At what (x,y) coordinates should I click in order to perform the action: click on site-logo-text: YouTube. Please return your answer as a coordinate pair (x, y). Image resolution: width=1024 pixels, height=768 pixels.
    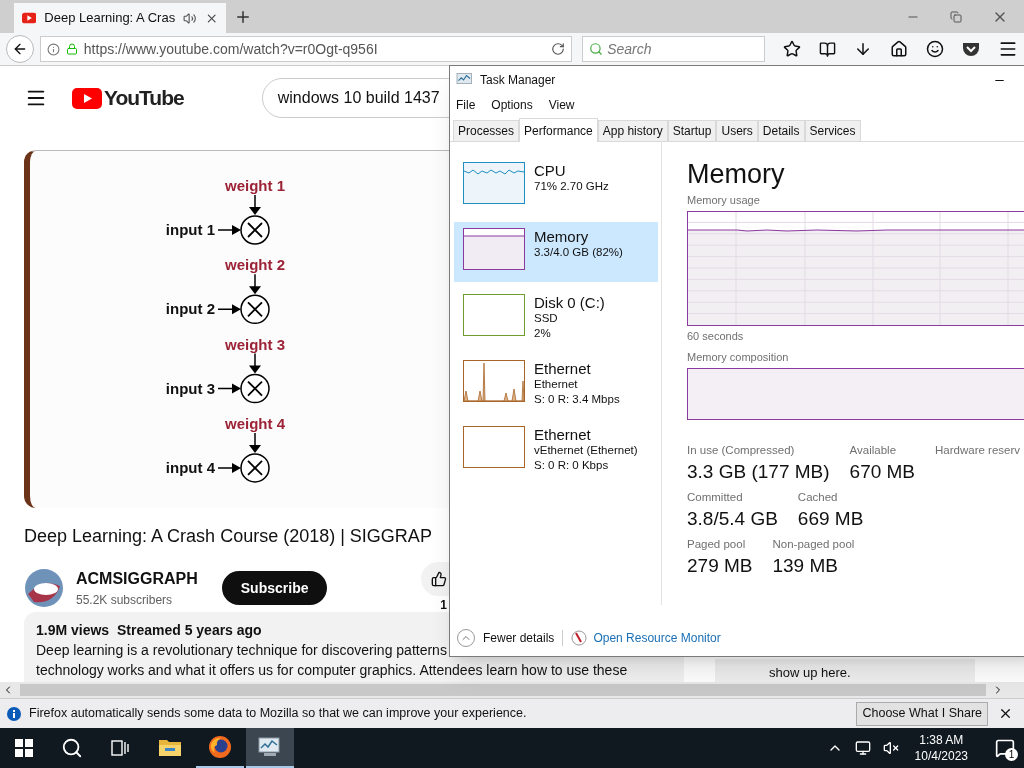
    Looking at the image, I should click on (144, 98).